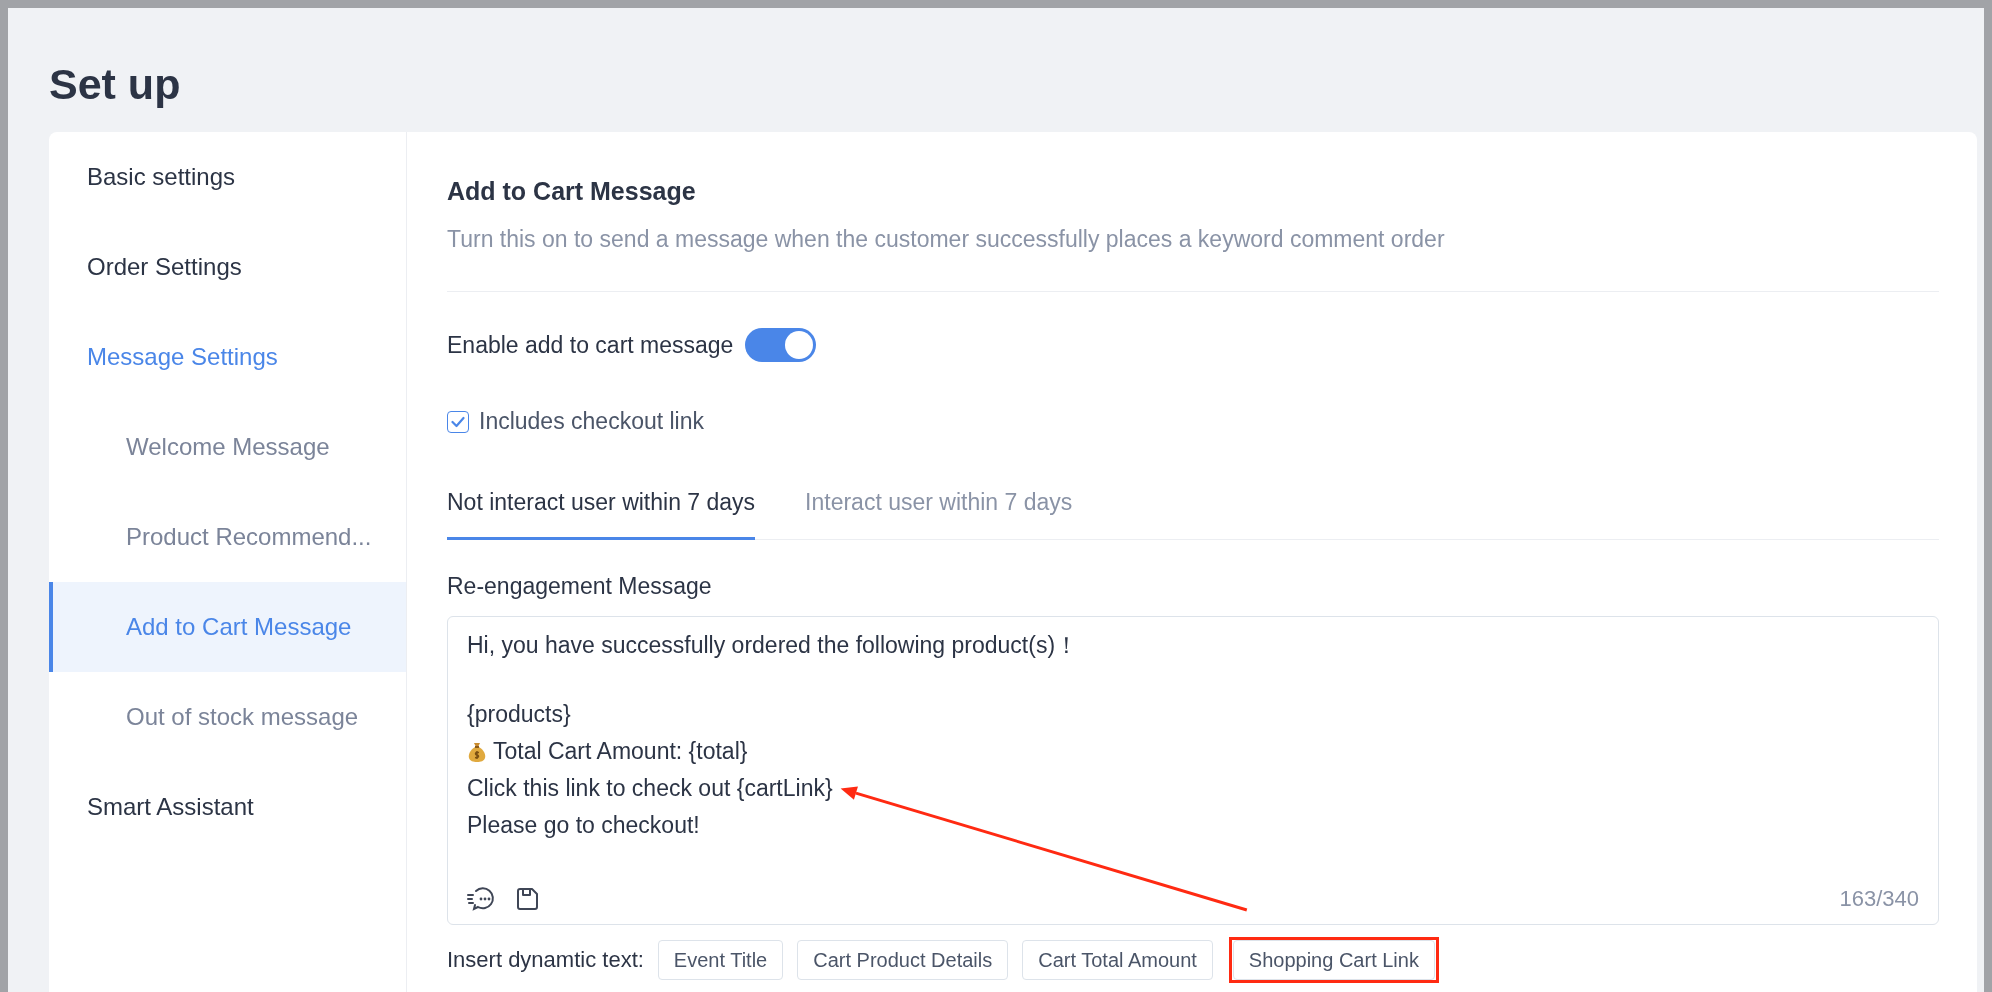 Image resolution: width=1992 pixels, height=992 pixels. What do you see at coordinates (227, 357) in the screenshot?
I see `sidebar-item: Message Settings` at bounding box center [227, 357].